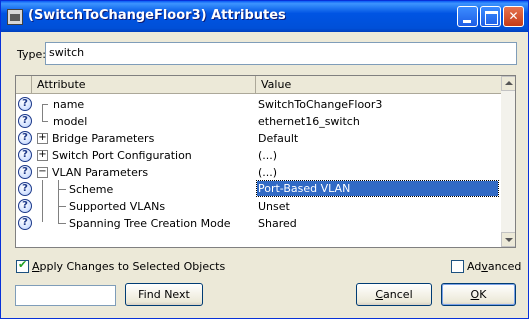  Describe the element at coordinates (483, 294) in the screenshot. I see `ok-text: K` at that location.